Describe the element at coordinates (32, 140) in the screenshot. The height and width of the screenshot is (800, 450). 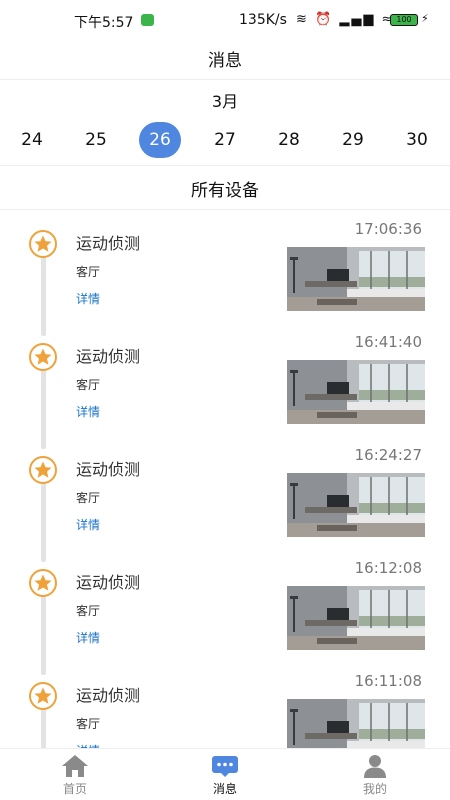
I see `date-24: 24` at that location.